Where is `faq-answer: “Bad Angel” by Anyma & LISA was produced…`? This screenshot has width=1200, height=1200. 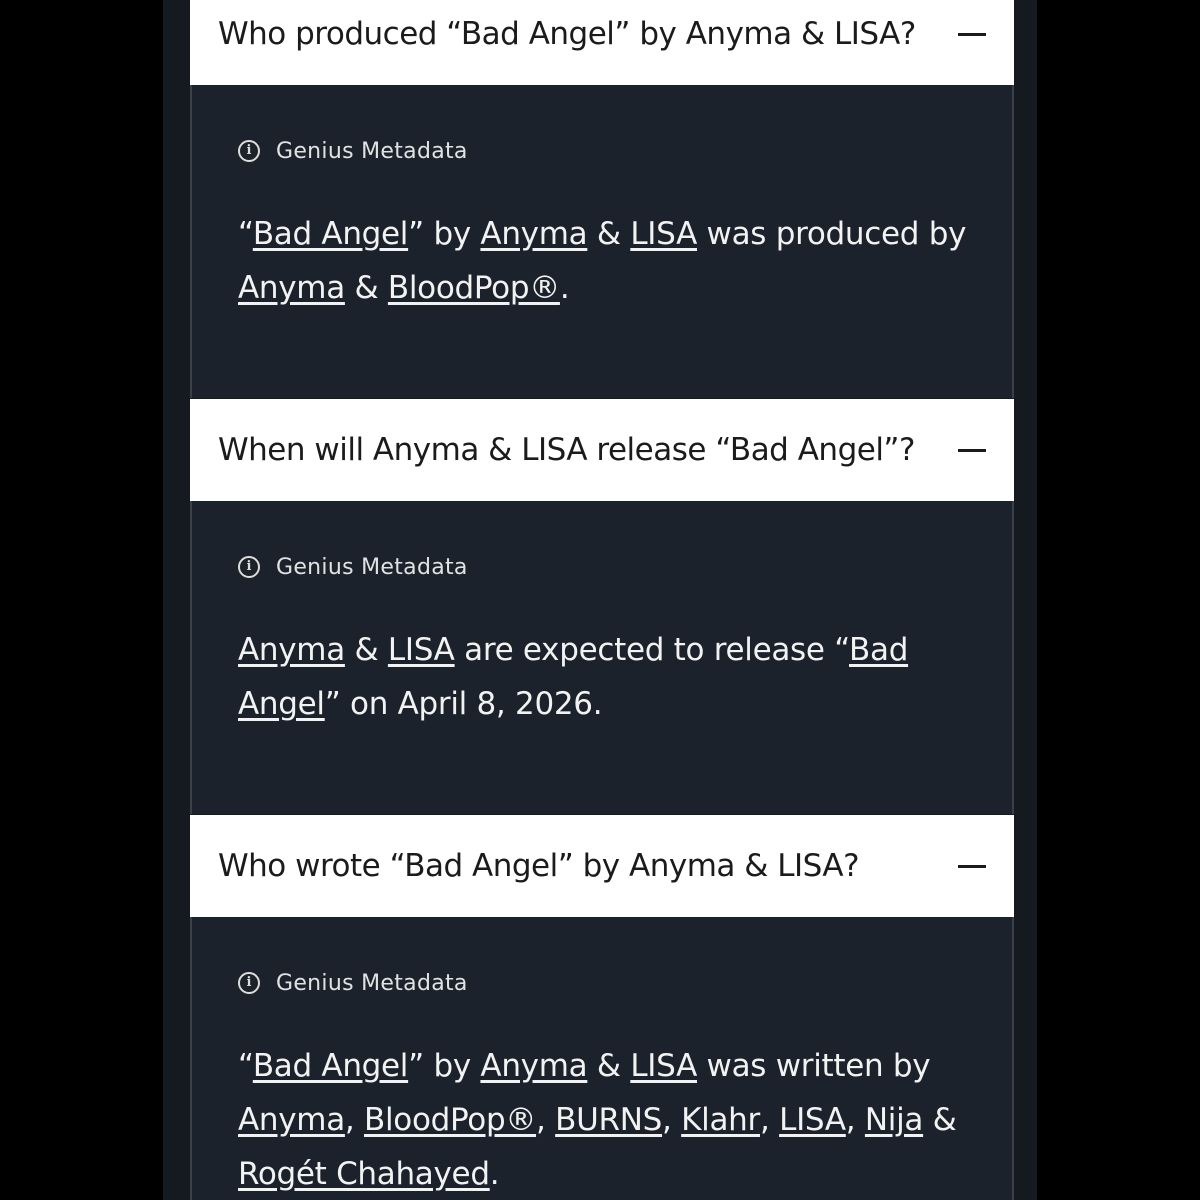
faq-answer: “Bad Angel” by Anyma & LISA was produced… is located at coordinates (608, 261).